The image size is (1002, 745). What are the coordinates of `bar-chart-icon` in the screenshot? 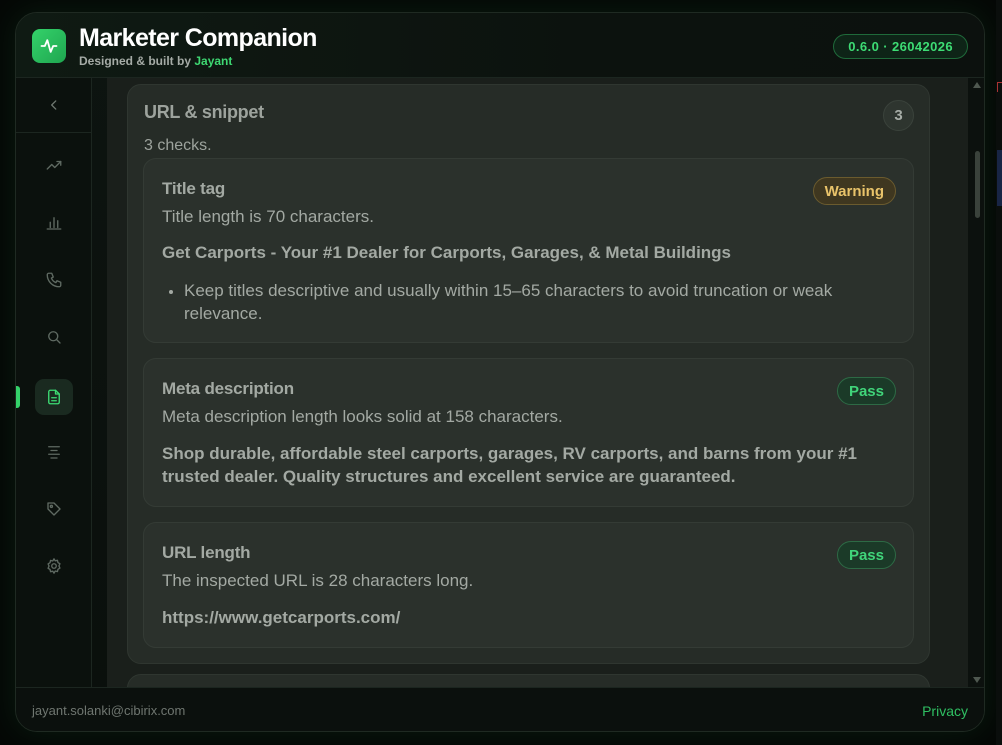 It's located at (54, 223).